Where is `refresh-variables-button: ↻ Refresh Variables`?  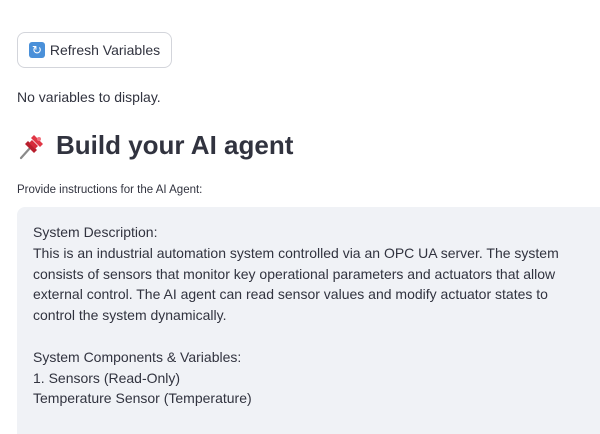 refresh-variables-button: ↻ Refresh Variables is located at coordinates (94, 50).